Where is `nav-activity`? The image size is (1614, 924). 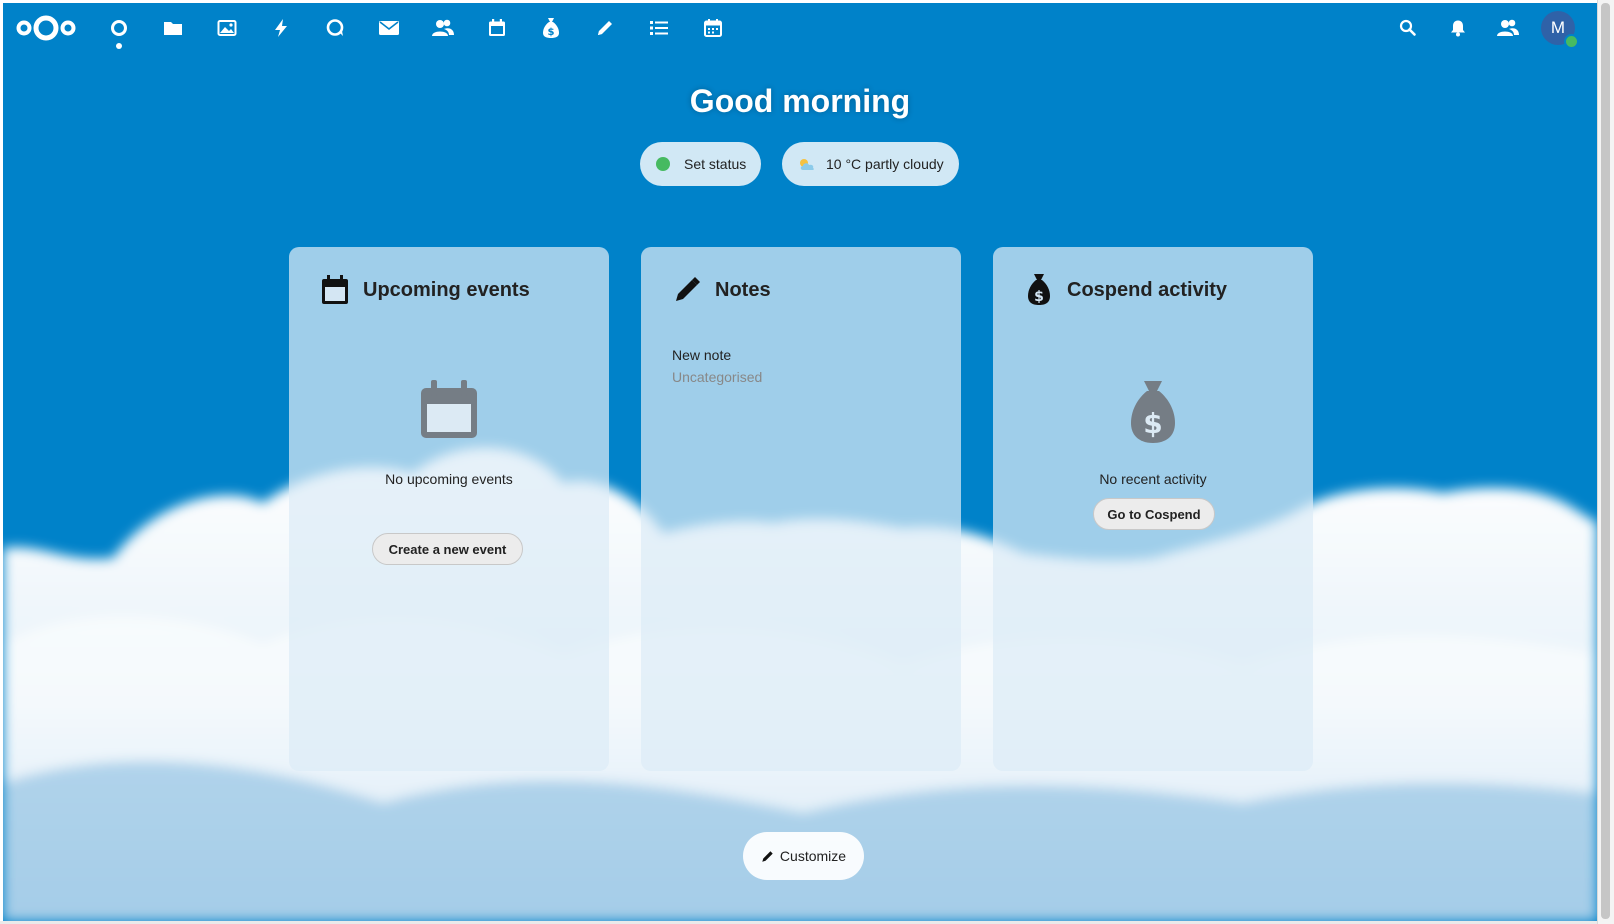
nav-activity is located at coordinates (281, 28).